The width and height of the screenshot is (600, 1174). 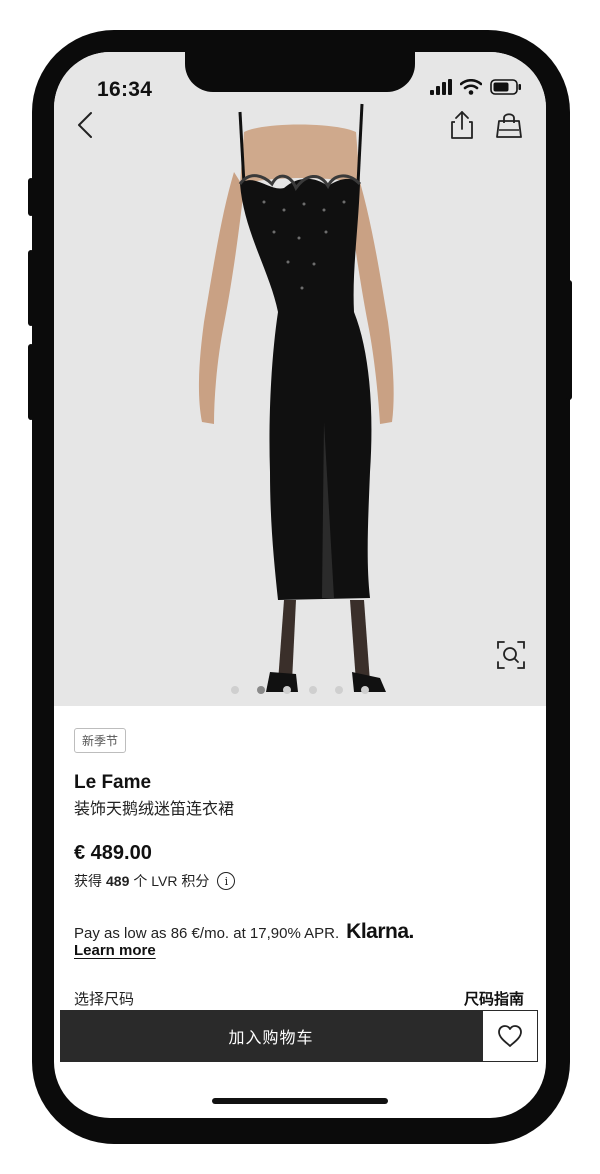 What do you see at coordinates (113, 853) in the screenshot?
I see `product-price: € 489.00` at bounding box center [113, 853].